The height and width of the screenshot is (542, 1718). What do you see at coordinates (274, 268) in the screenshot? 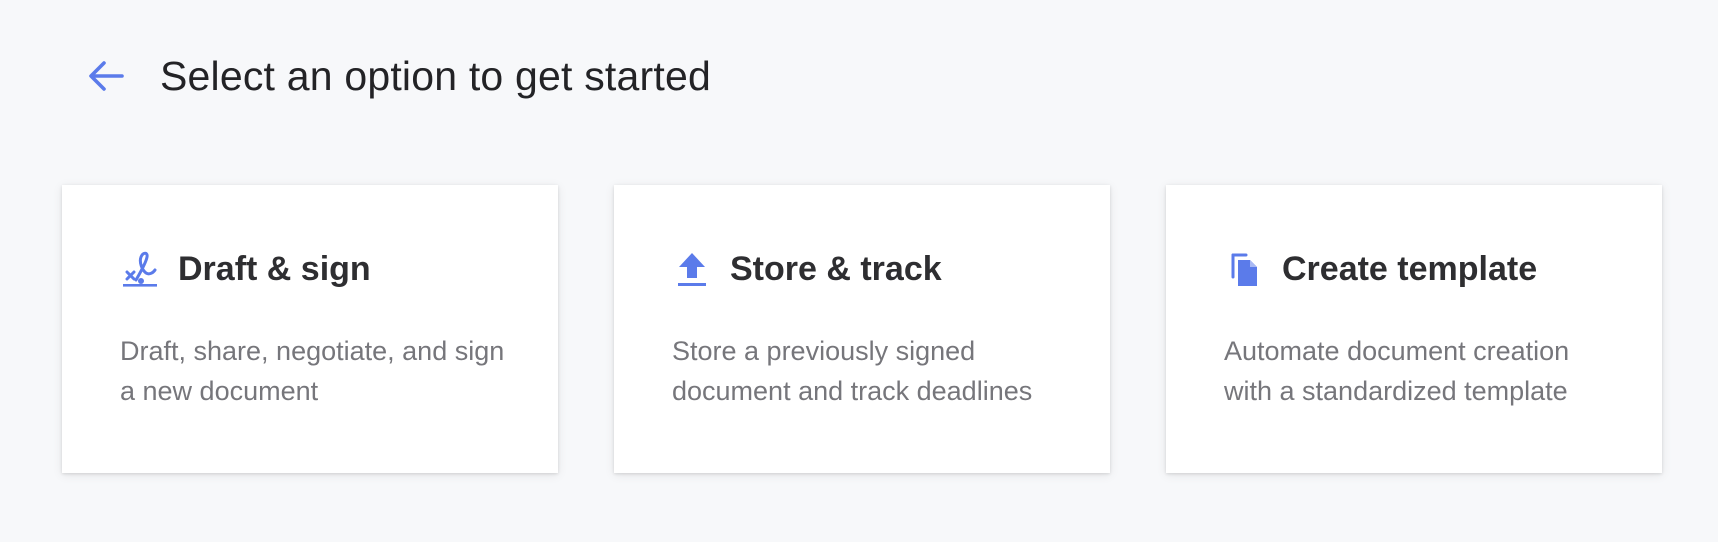
I see `card-title: Draft & sign` at bounding box center [274, 268].